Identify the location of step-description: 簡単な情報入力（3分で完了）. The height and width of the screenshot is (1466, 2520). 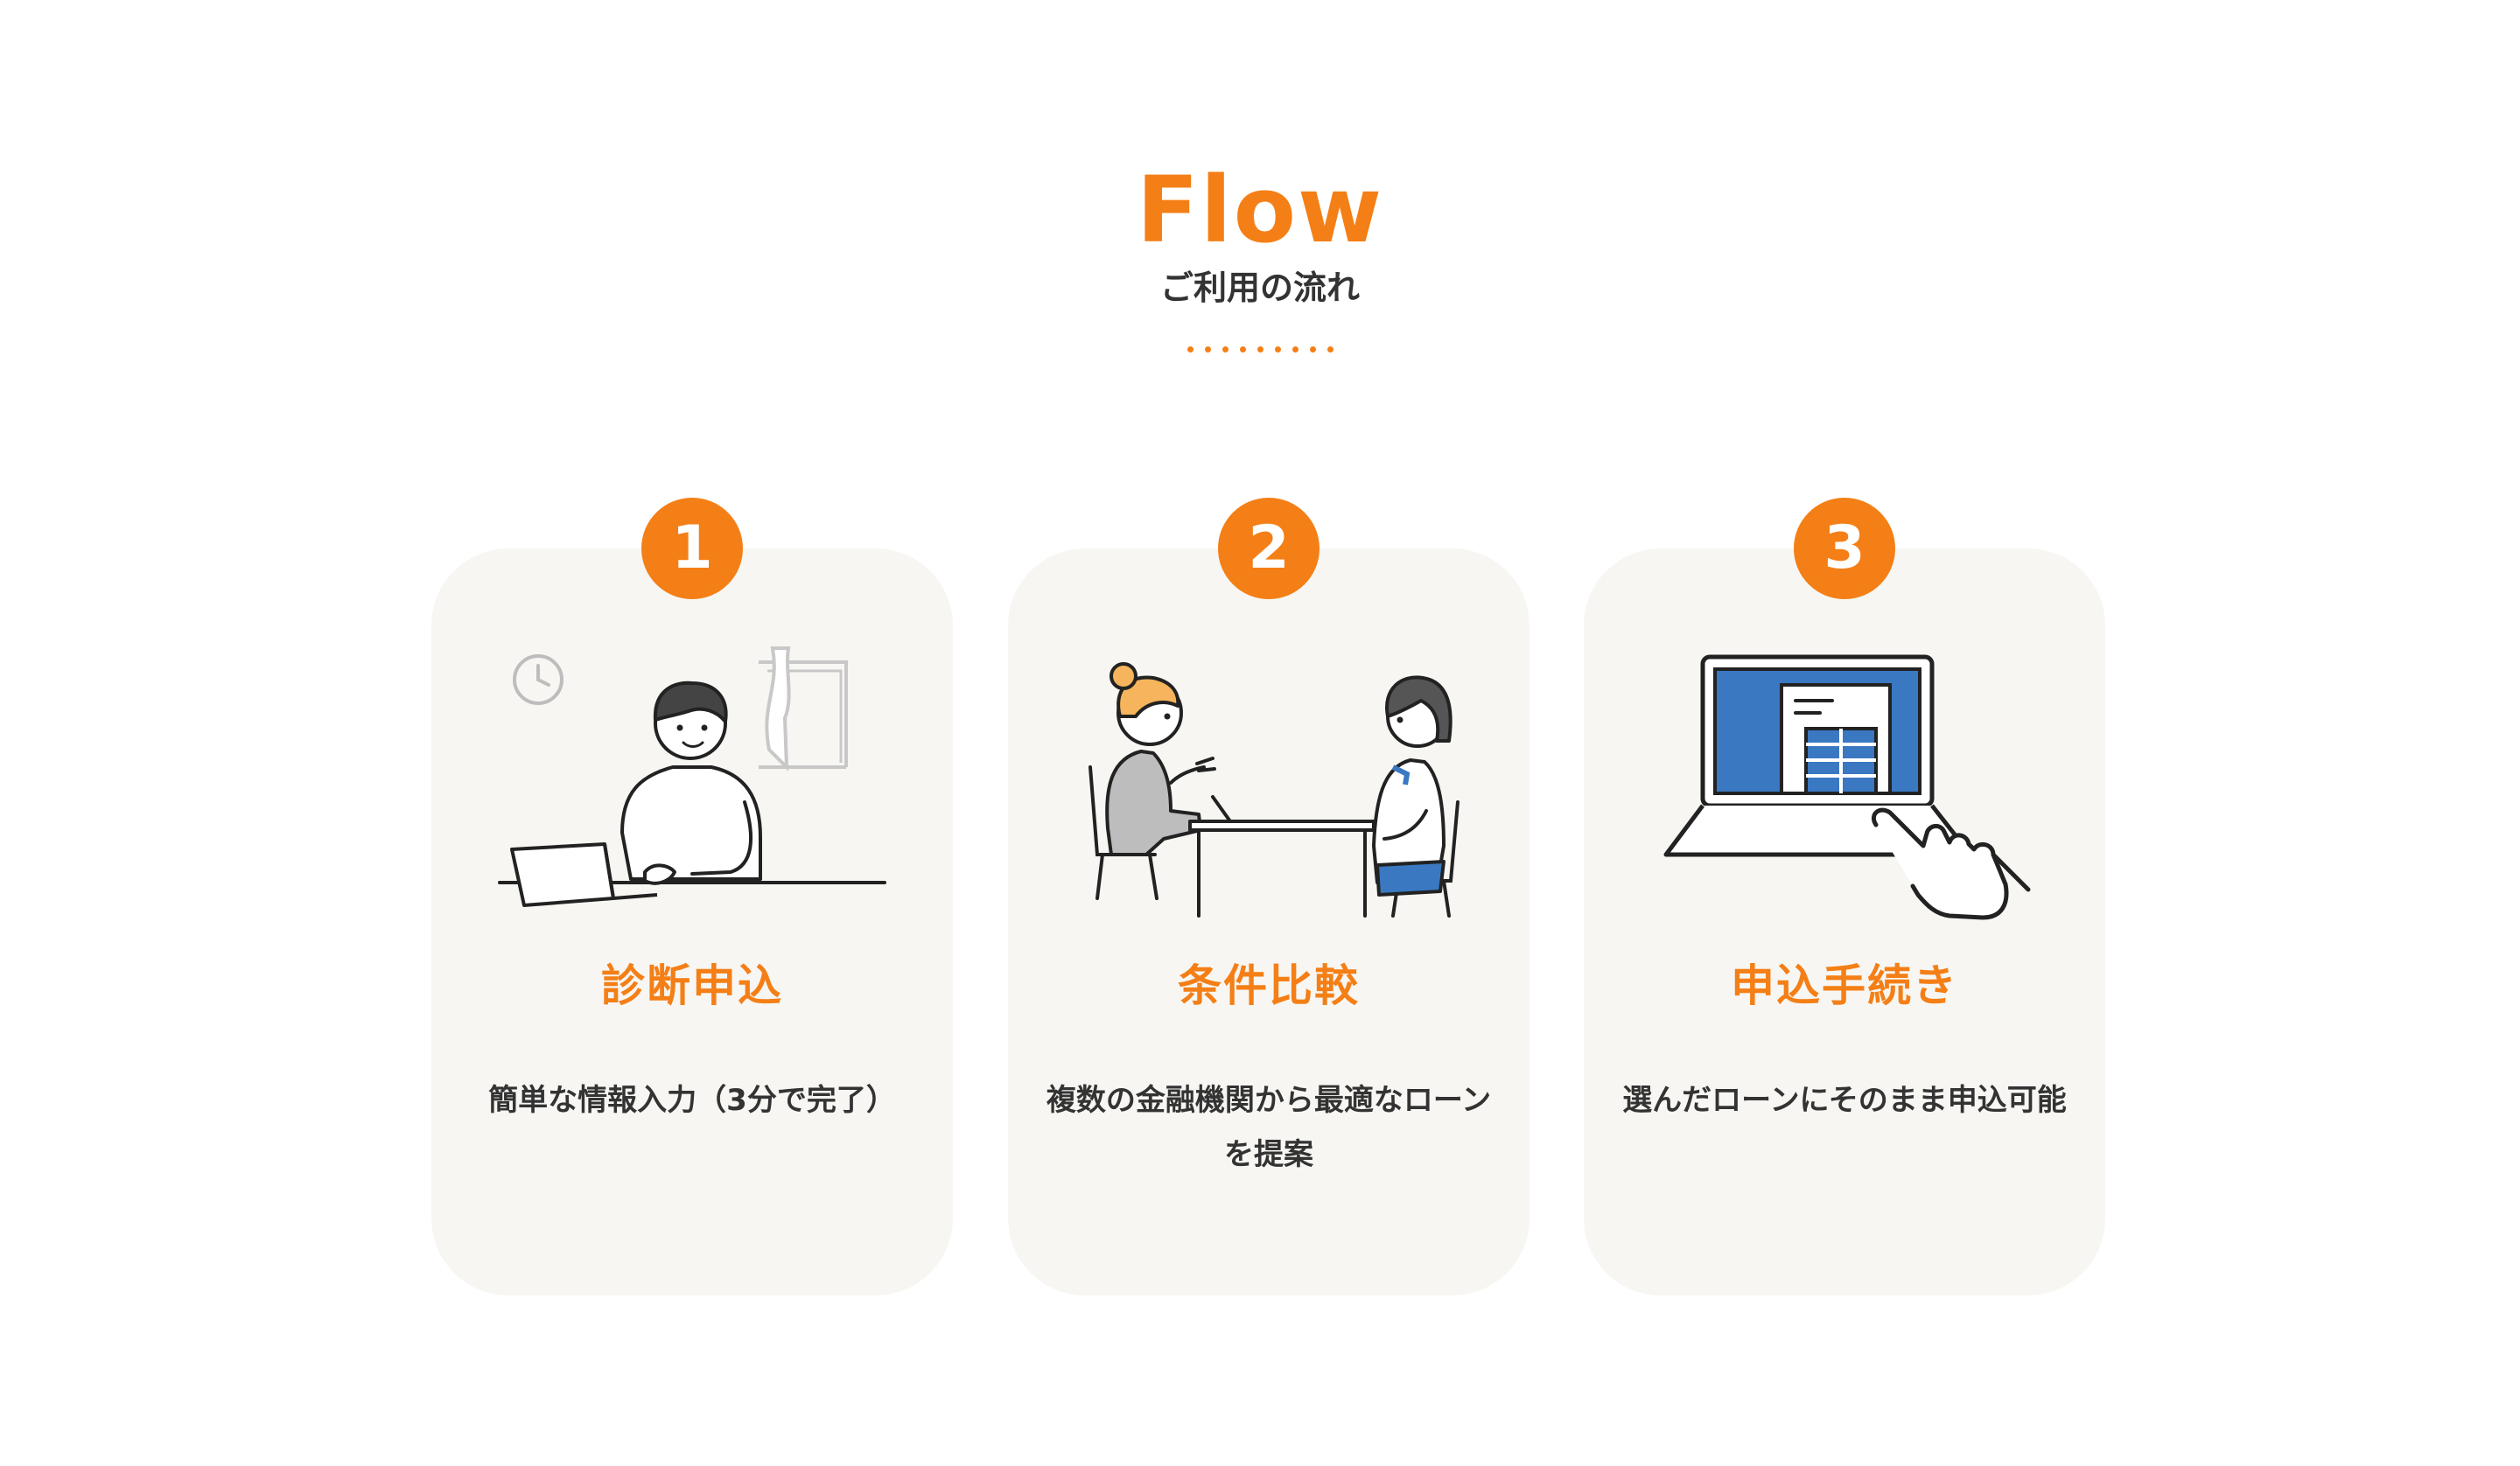
(692, 1100).